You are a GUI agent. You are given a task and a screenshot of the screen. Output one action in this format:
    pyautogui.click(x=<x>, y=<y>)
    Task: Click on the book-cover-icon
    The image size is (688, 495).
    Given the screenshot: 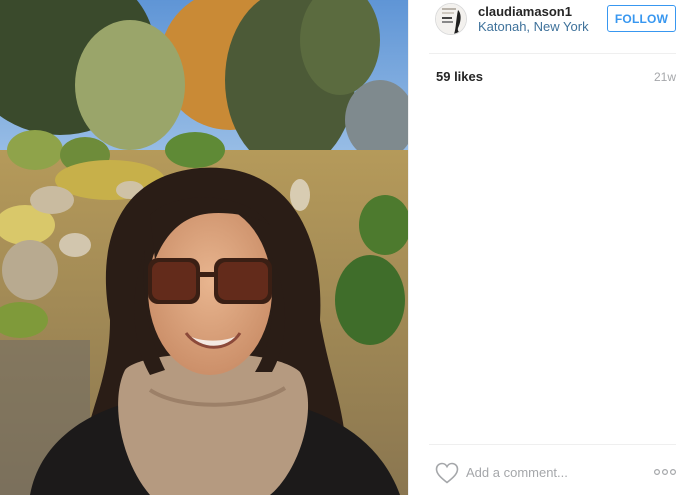 What is the action you would take?
    pyautogui.click(x=451, y=19)
    